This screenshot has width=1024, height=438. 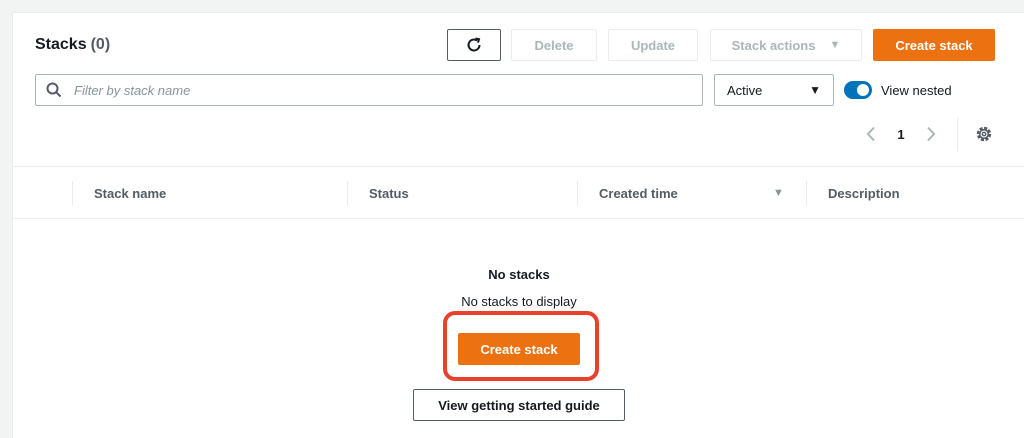 I want to click on column-header-created-time: Created time, so click(x=638, y=193).